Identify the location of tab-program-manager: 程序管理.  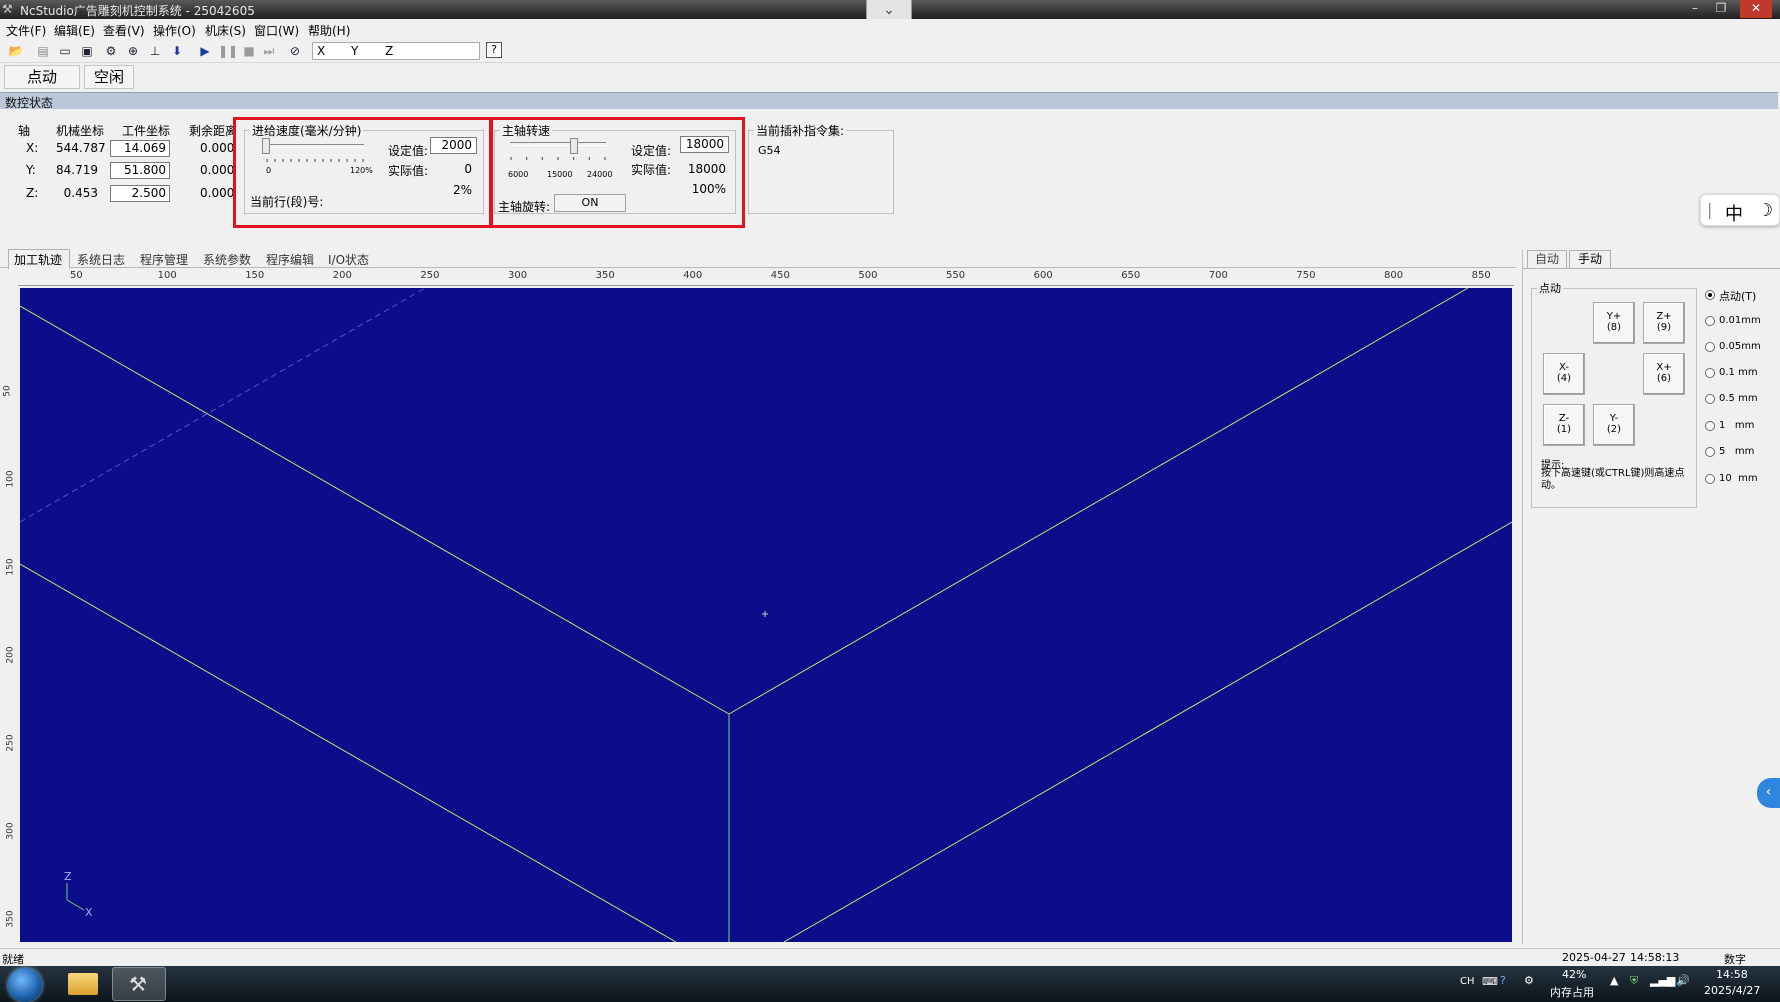
(164, 259).